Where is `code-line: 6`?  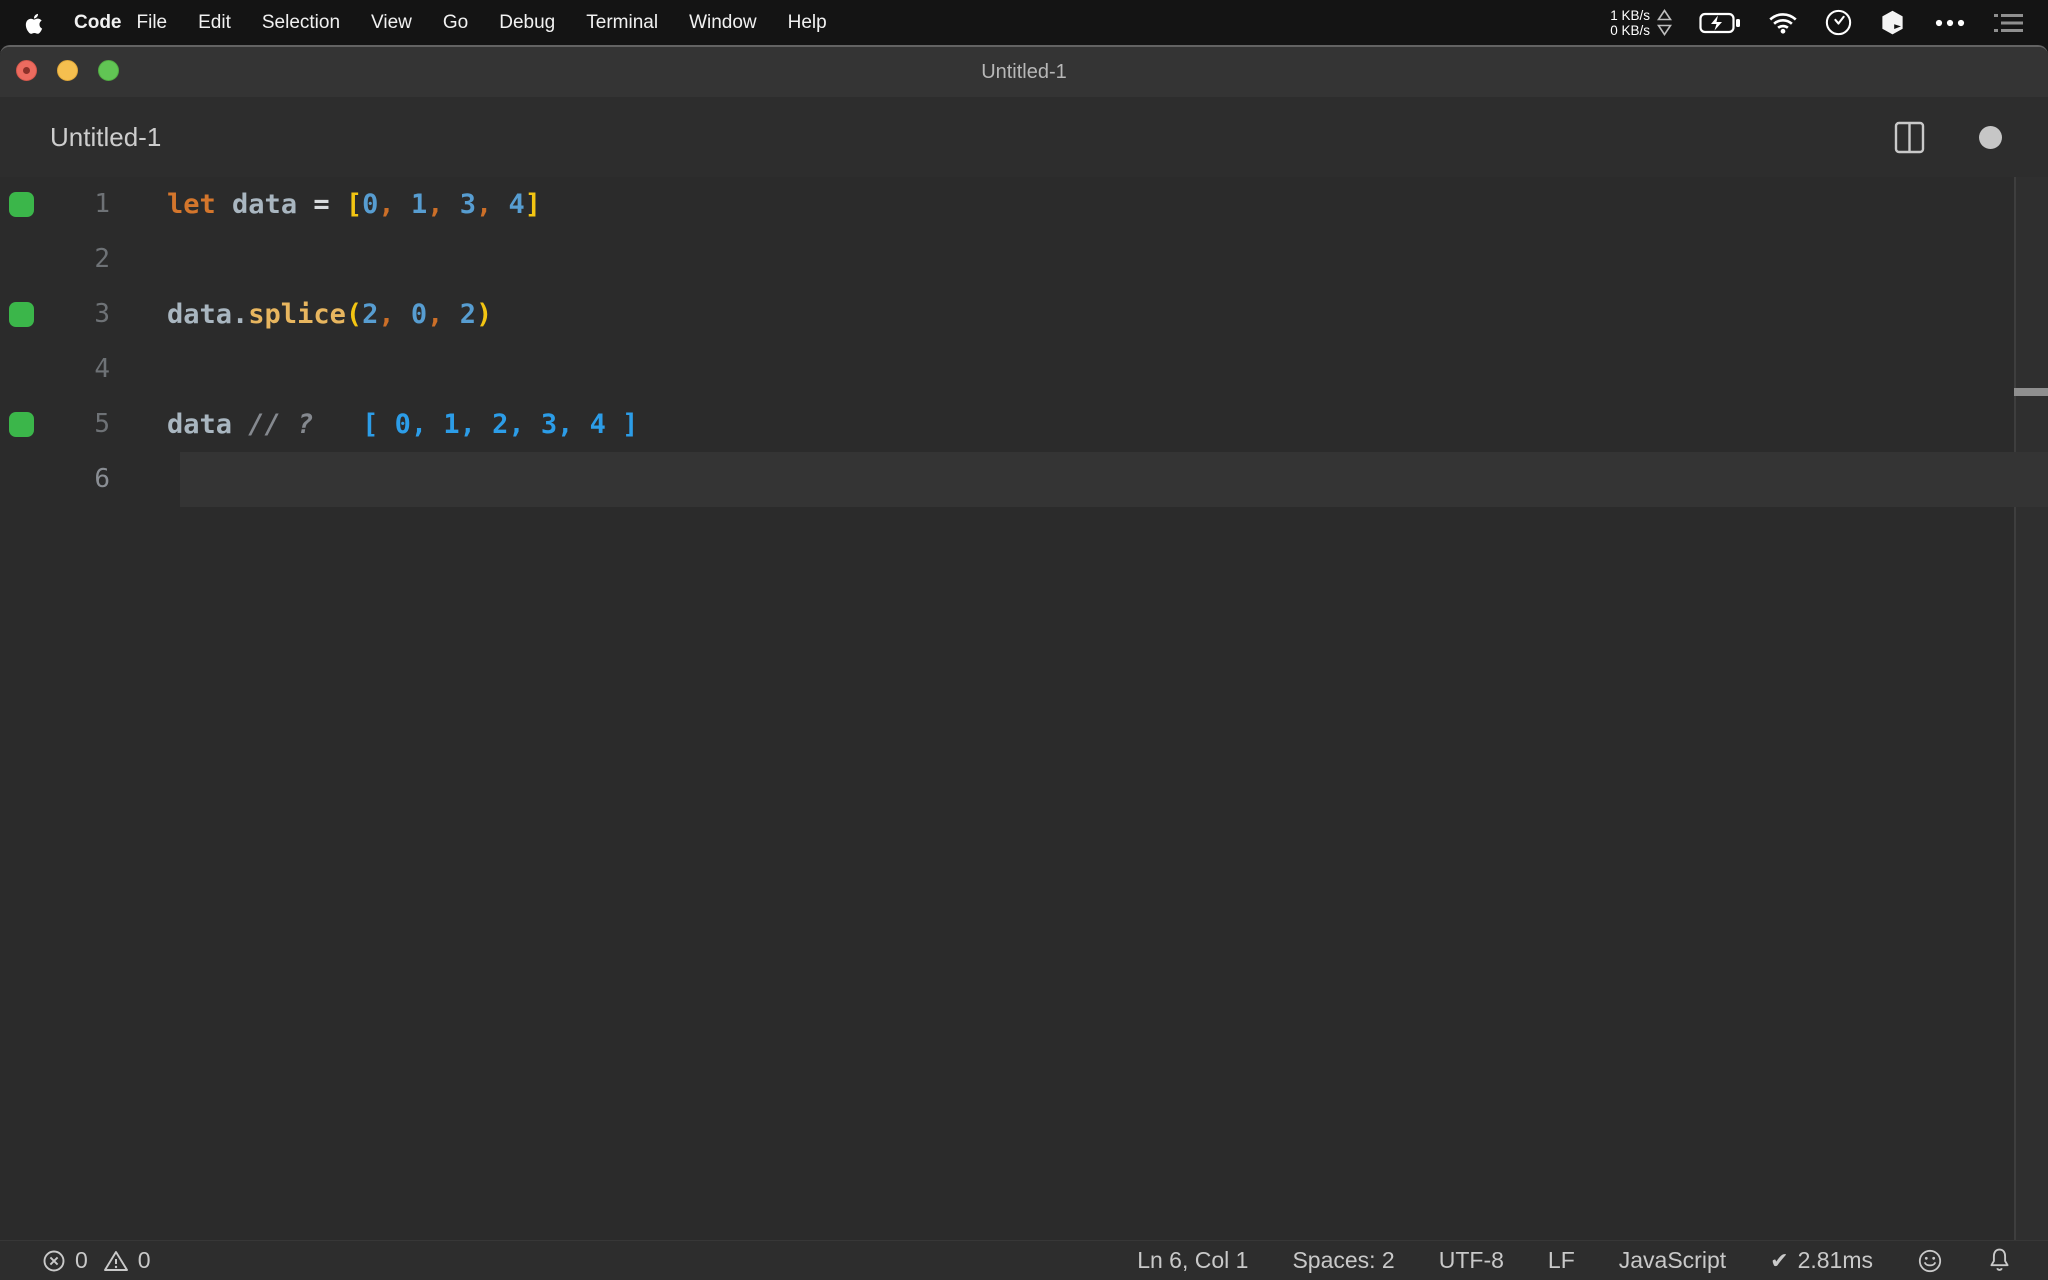 code-line: 6 is located at coordinates (1024, 479).